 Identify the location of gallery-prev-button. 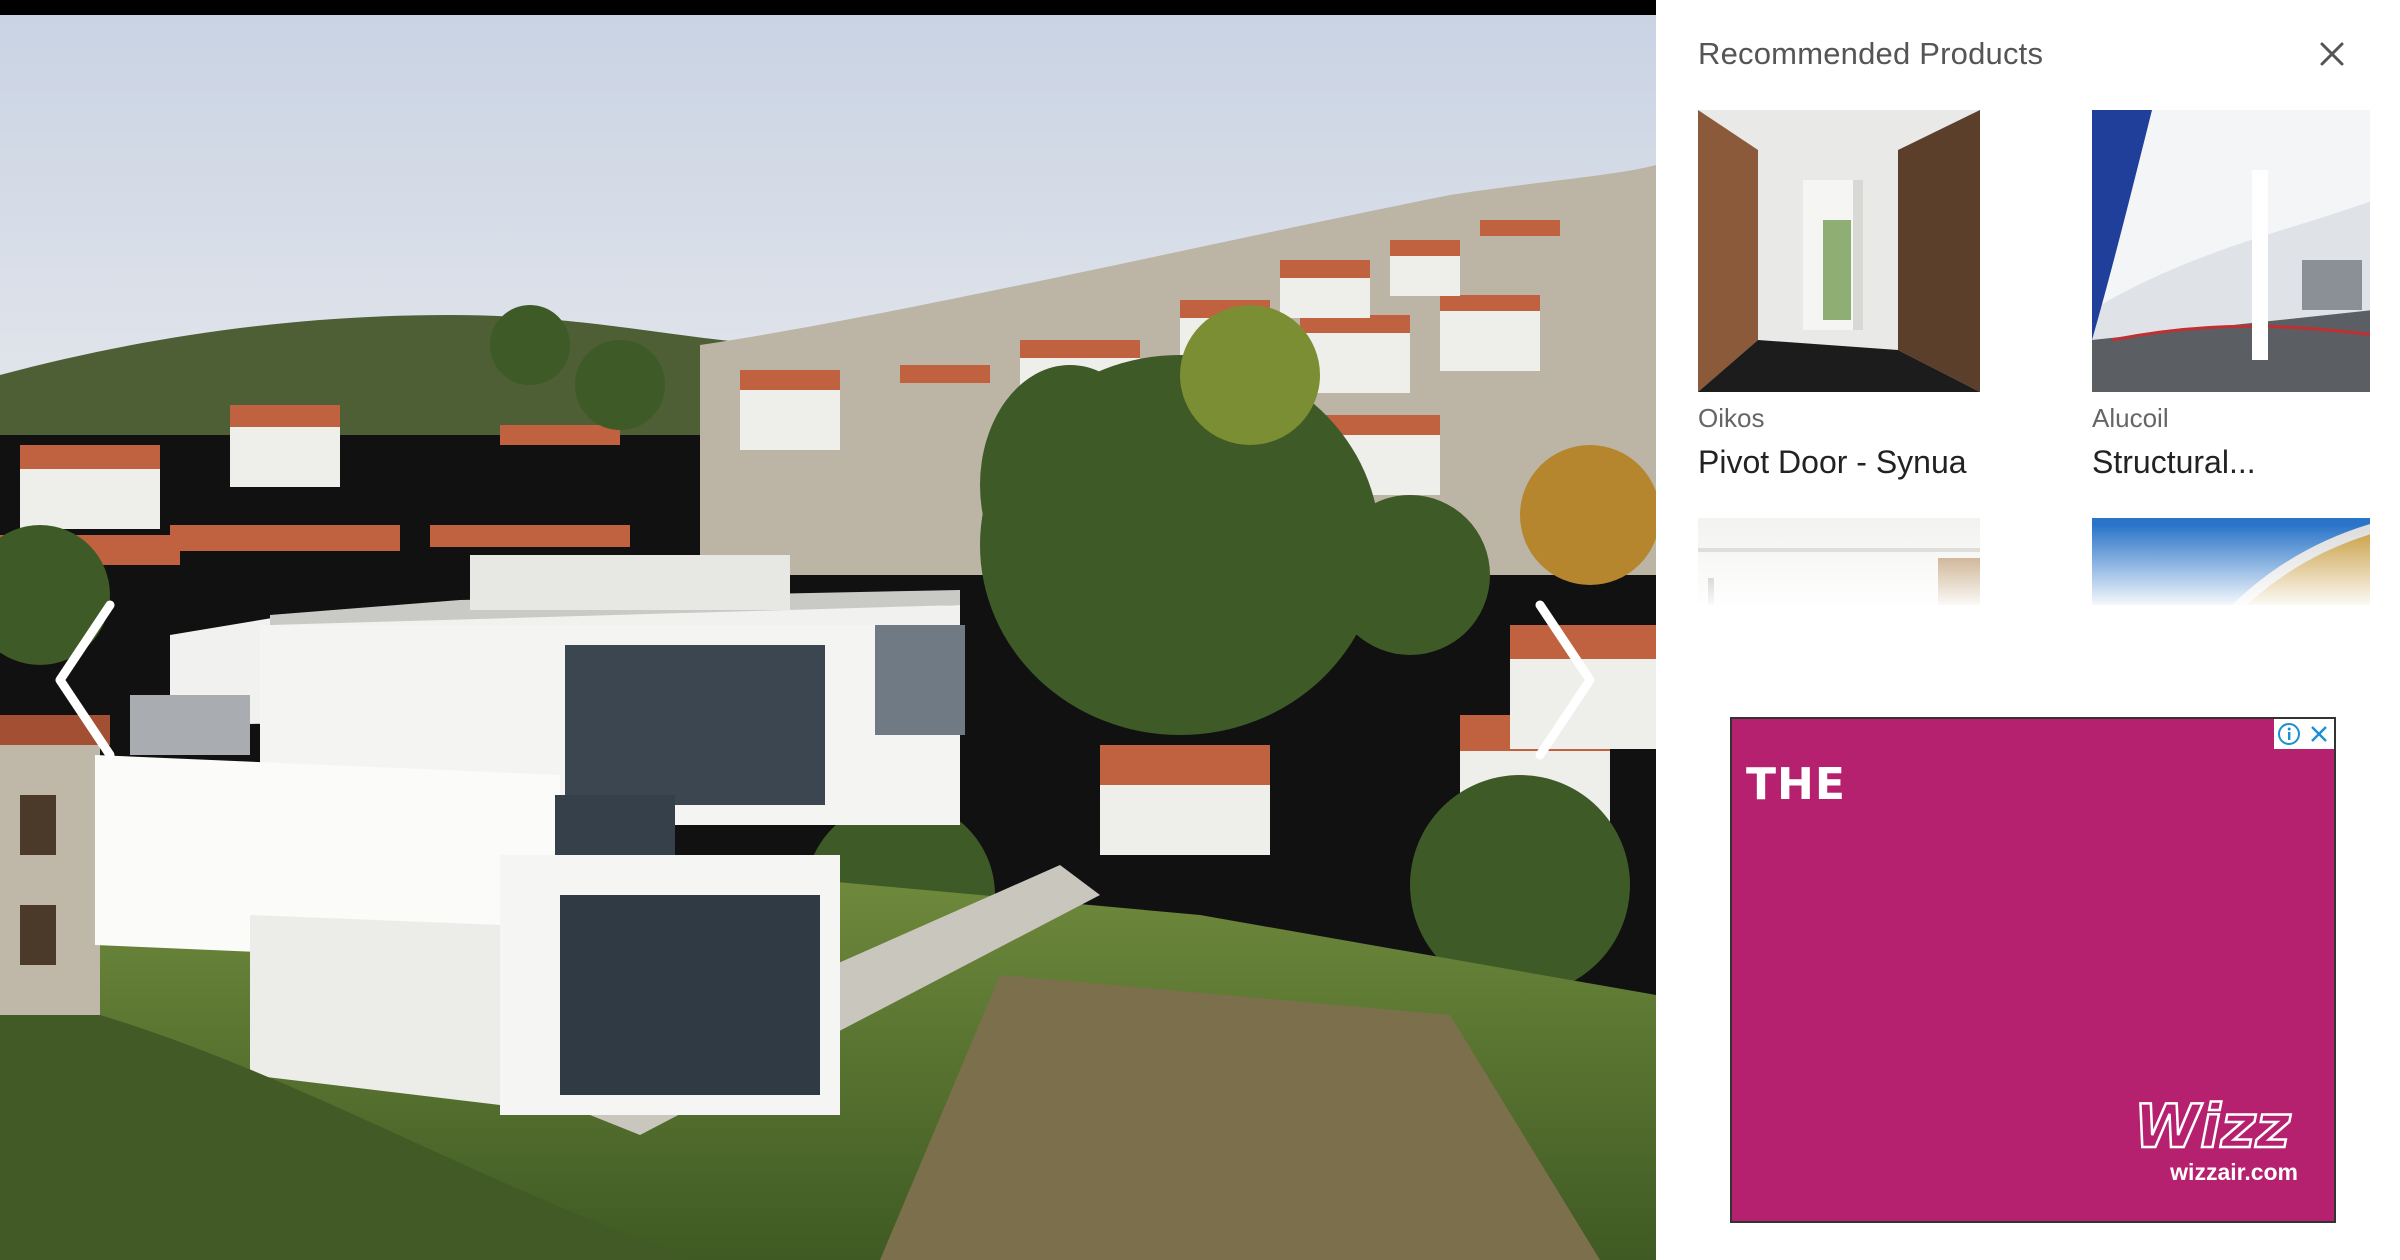
(95, 680).